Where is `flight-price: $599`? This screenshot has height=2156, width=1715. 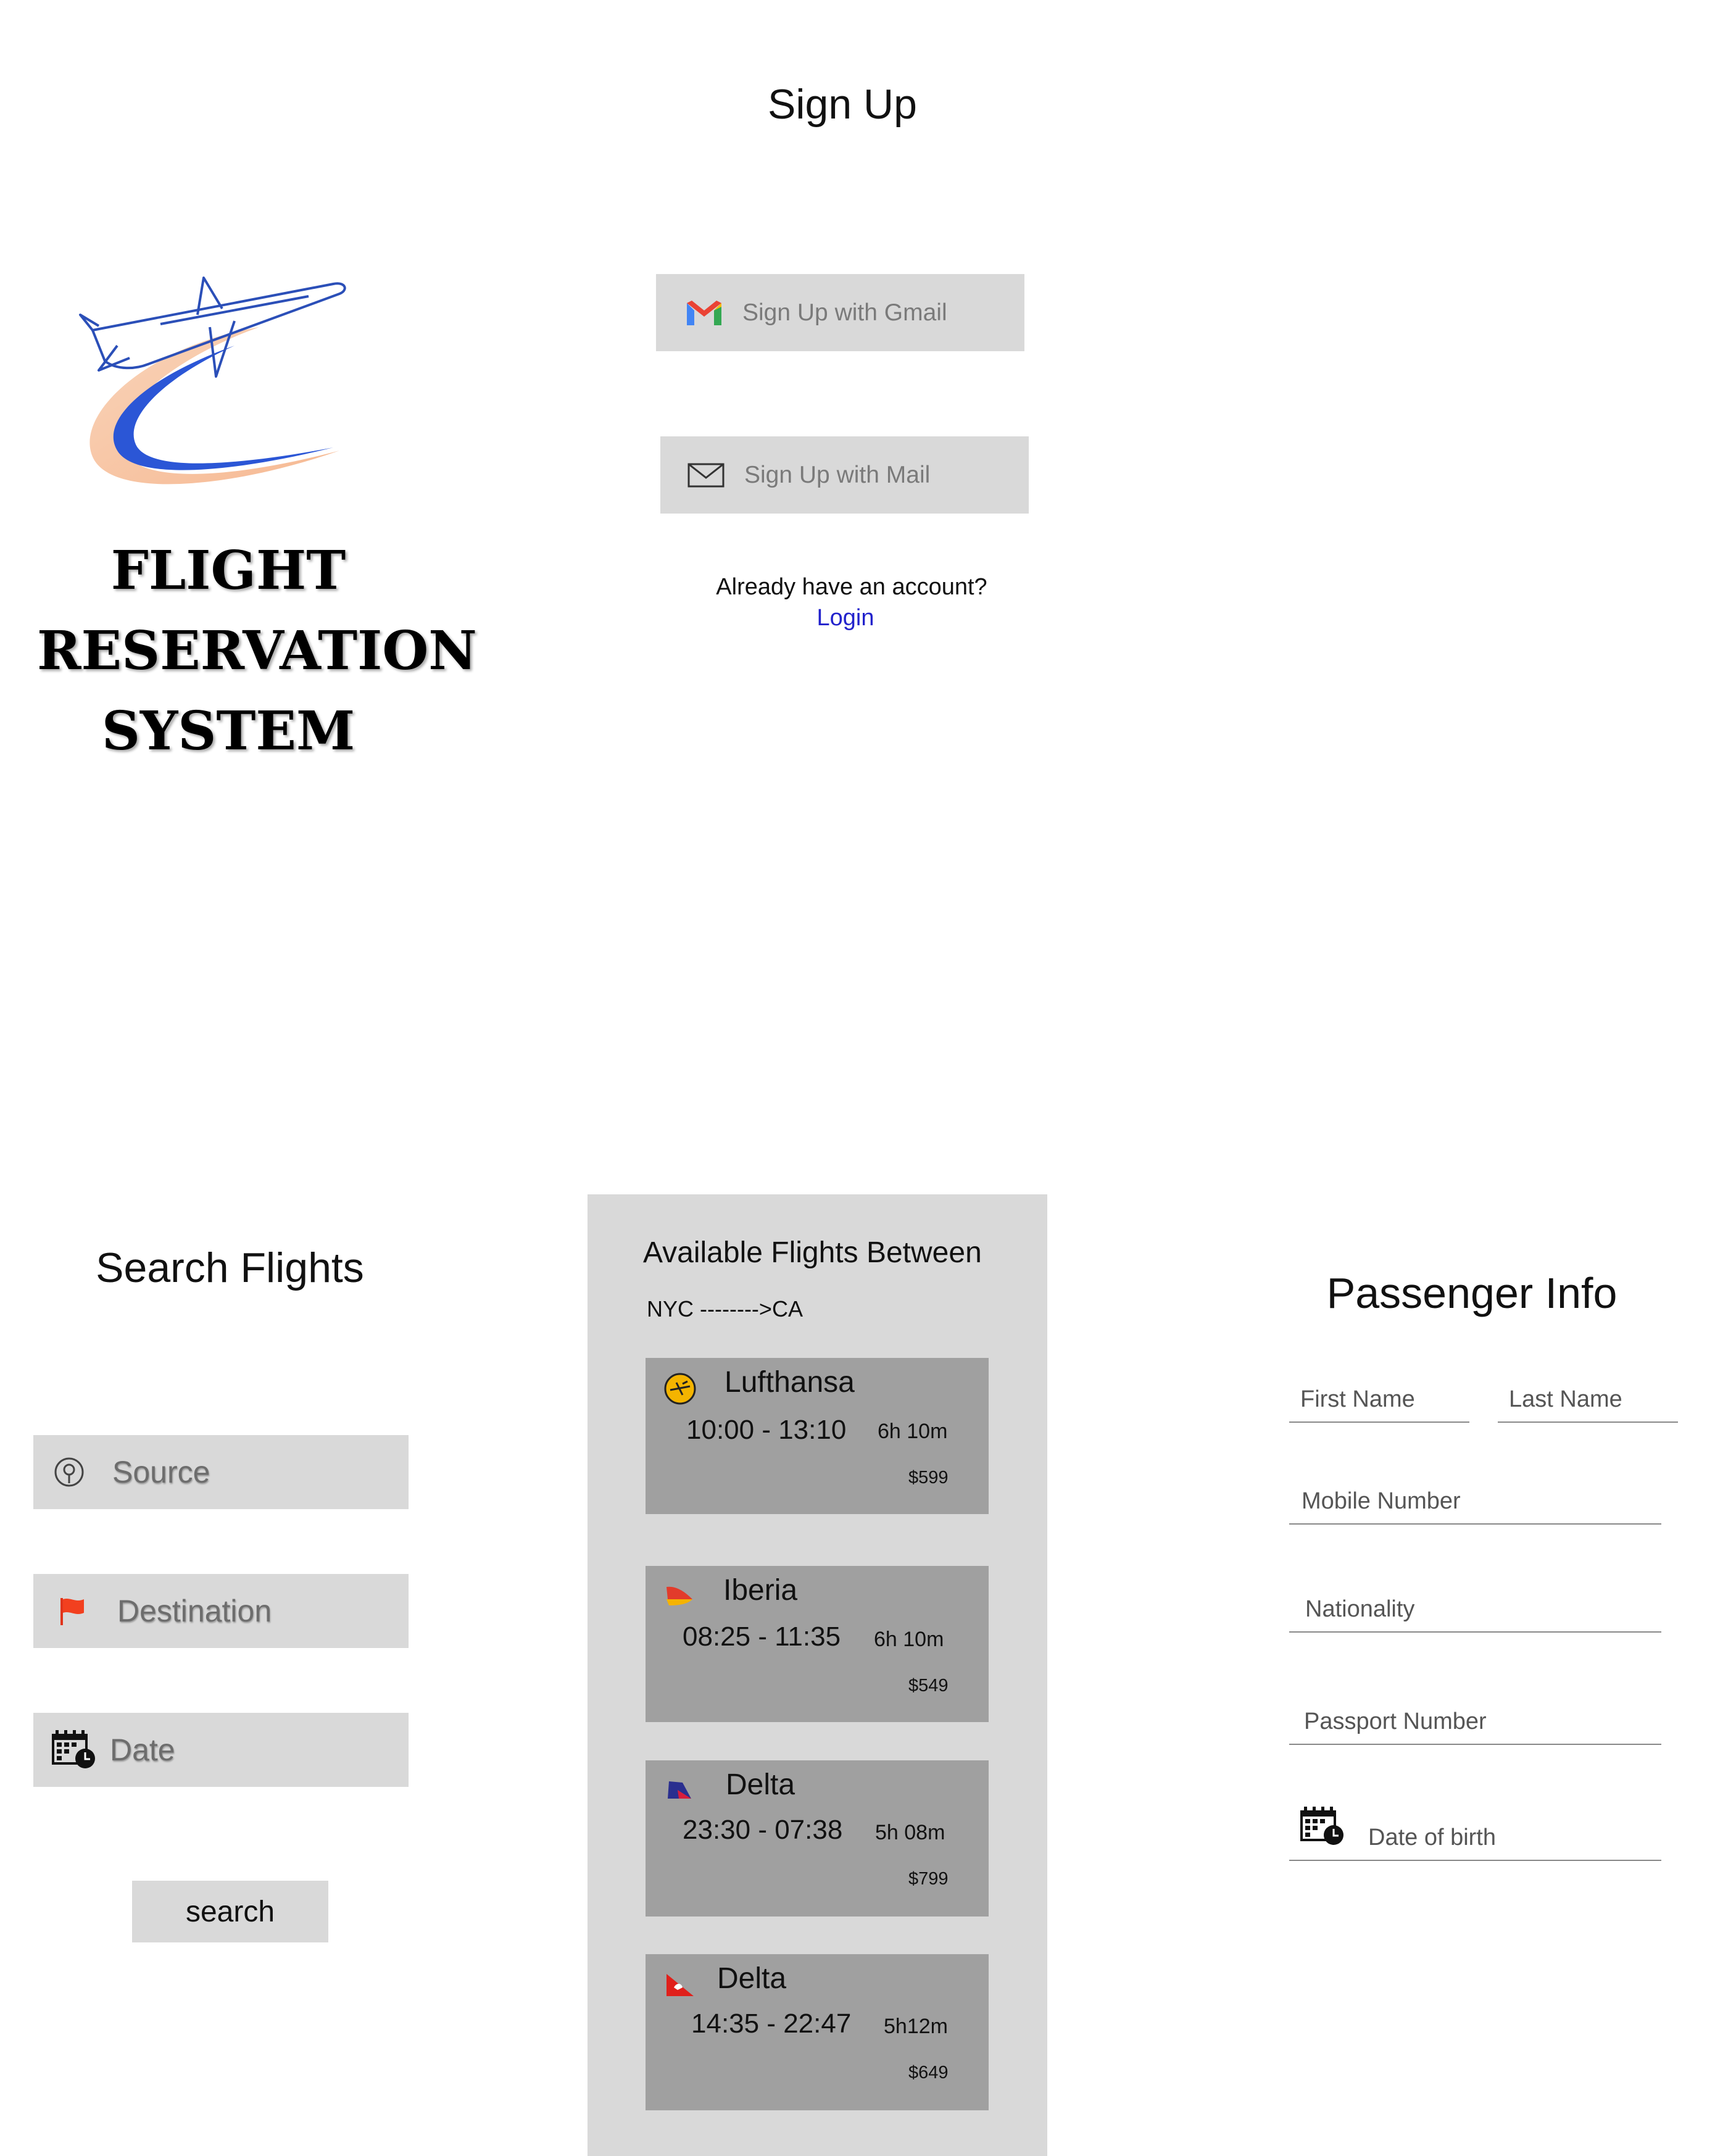
flight-price: $599 is located at coordinates (928, 1478).